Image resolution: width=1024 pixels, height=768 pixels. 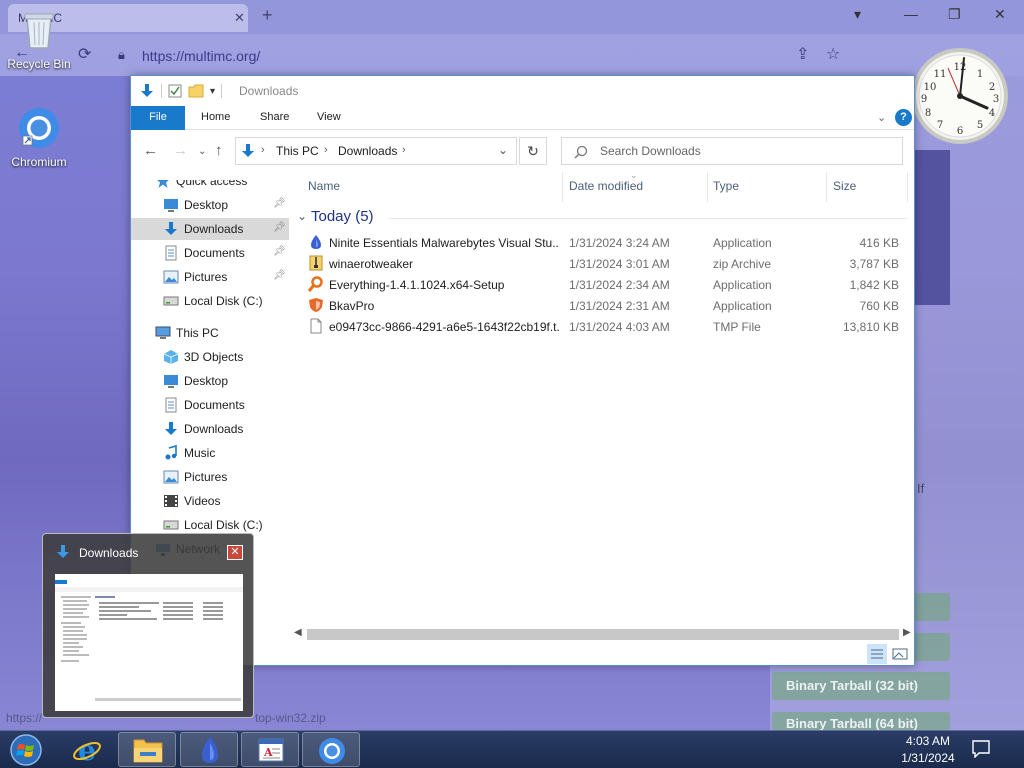 I want to click on scrollbar-thumb, so click(x=603, y=634).